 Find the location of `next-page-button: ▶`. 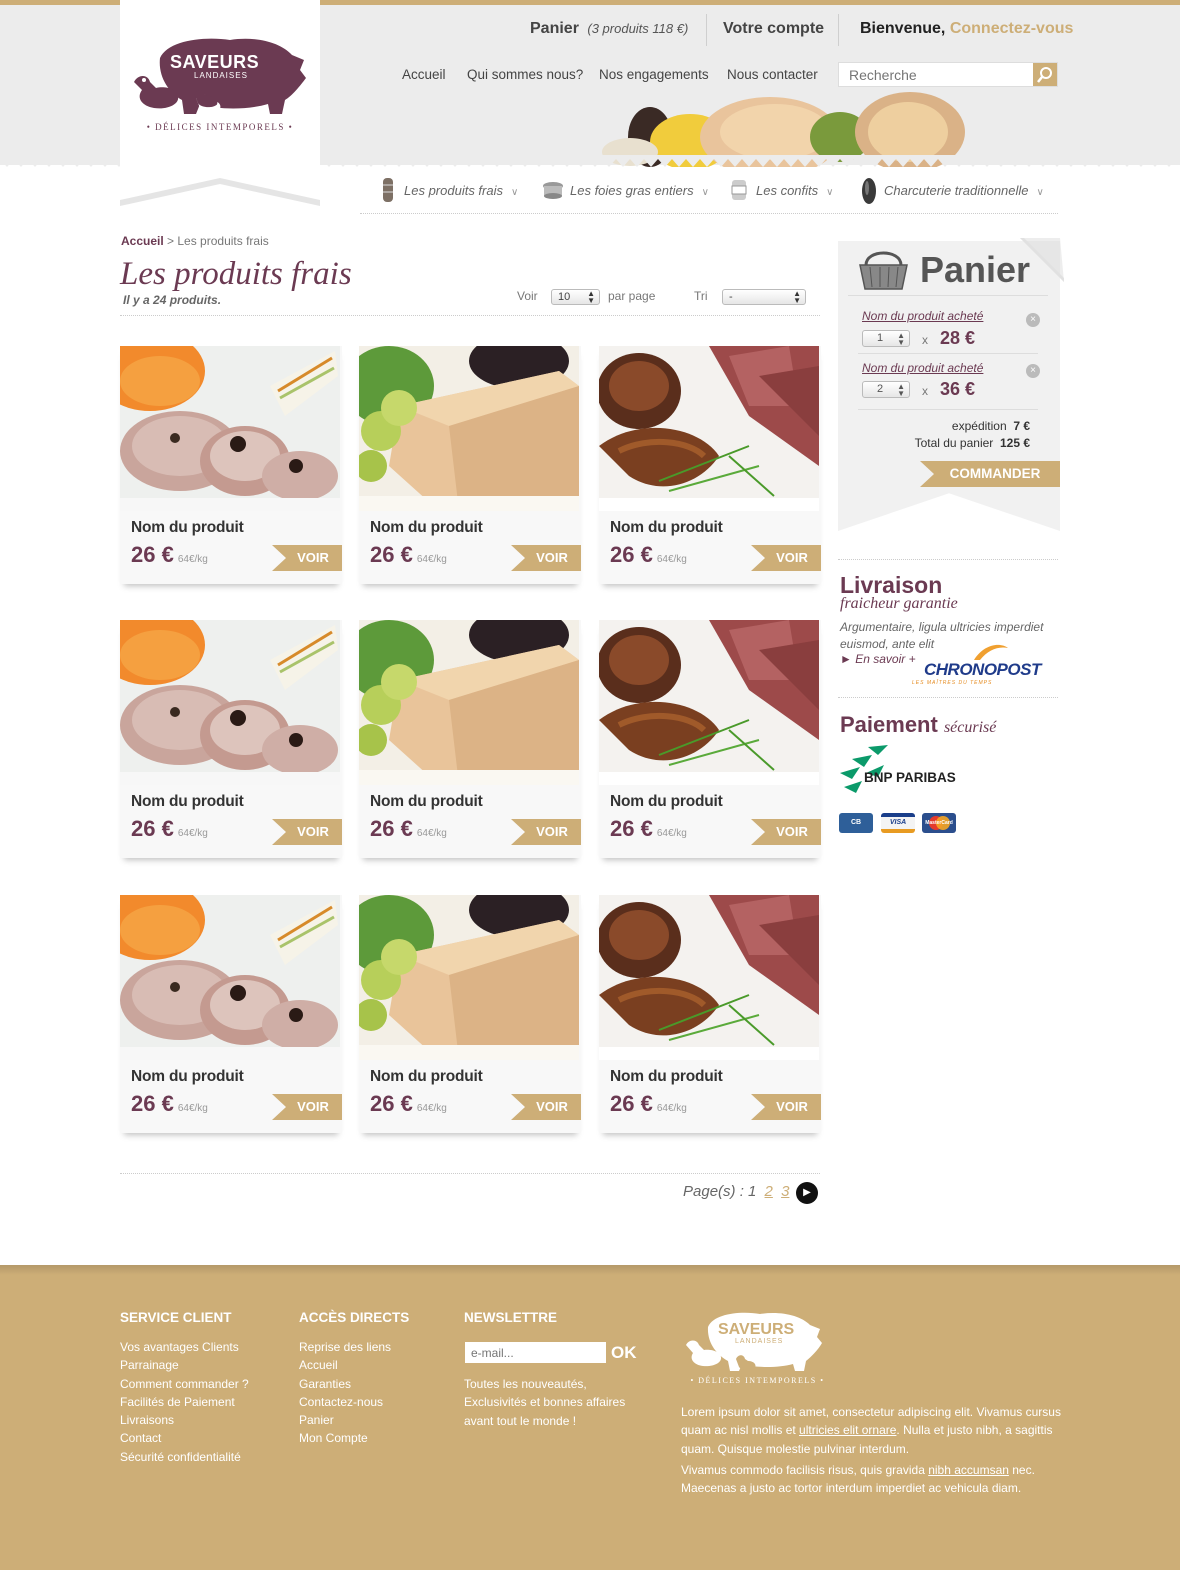

next-page-button: ▶ is located at coordinates (807, 1193).